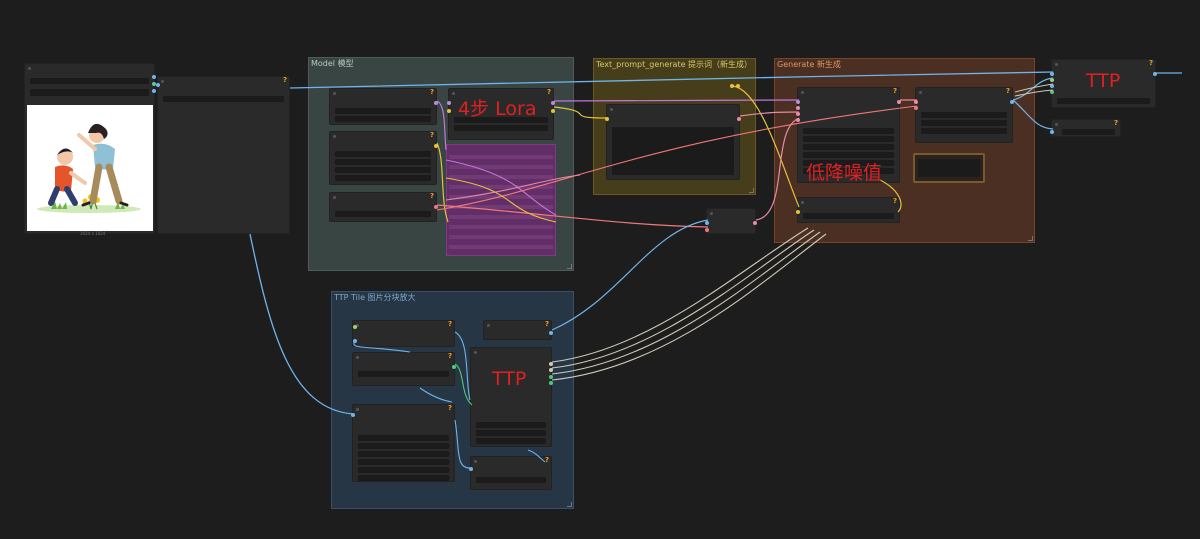 The width and height of the screenshot is (1200, 539). I want to click on ttp-tile-batch-node, so click(511, 397).